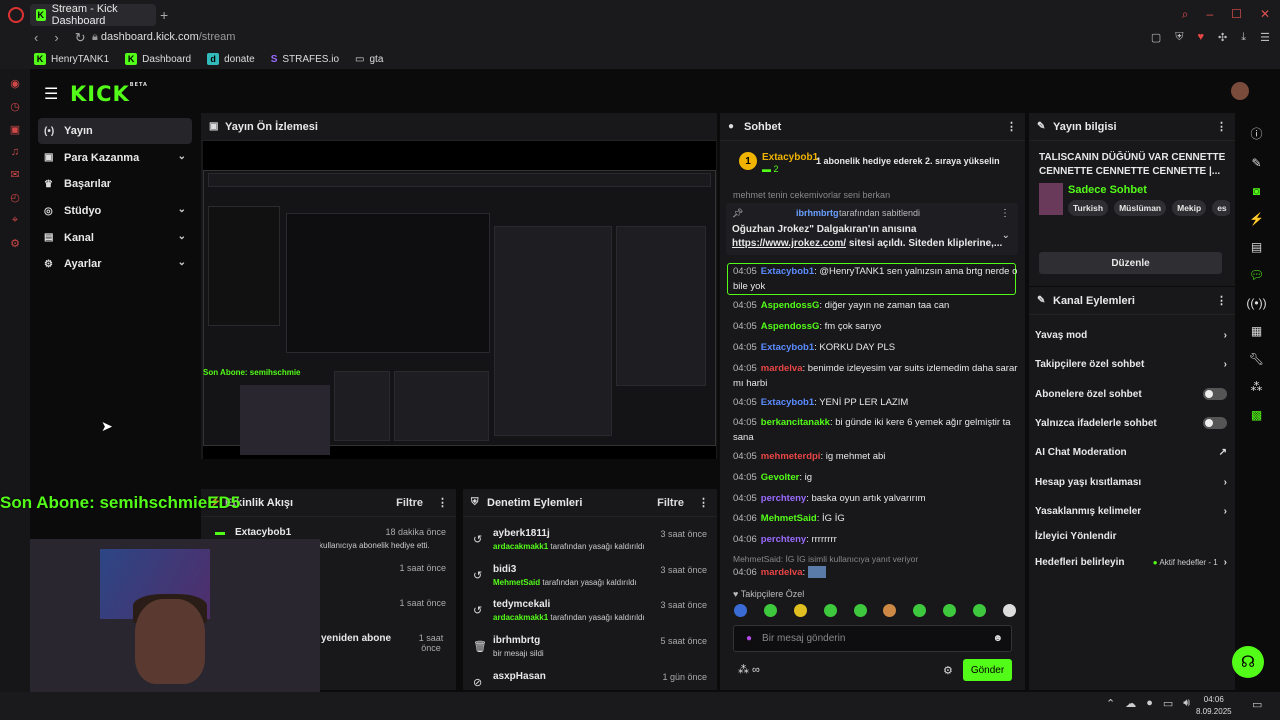  I want to click on wallet-icon: ▣, so click(15, 129).